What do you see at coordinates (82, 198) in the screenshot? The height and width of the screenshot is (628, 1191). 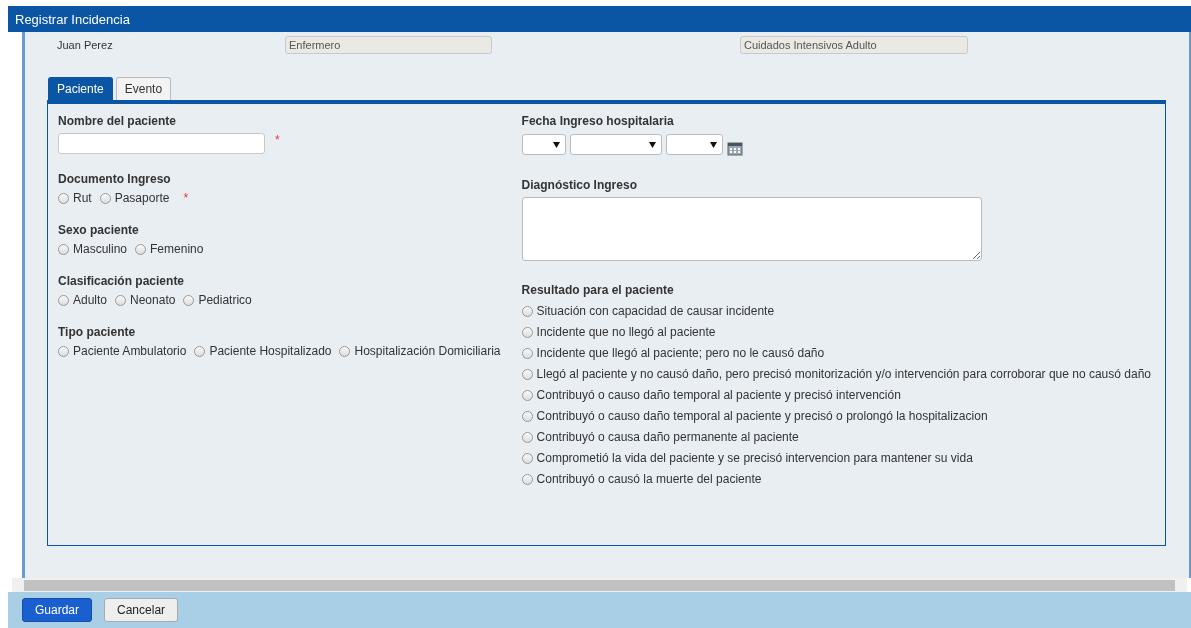 I see `radio-label: Rut` at bounding box center [82, 198].